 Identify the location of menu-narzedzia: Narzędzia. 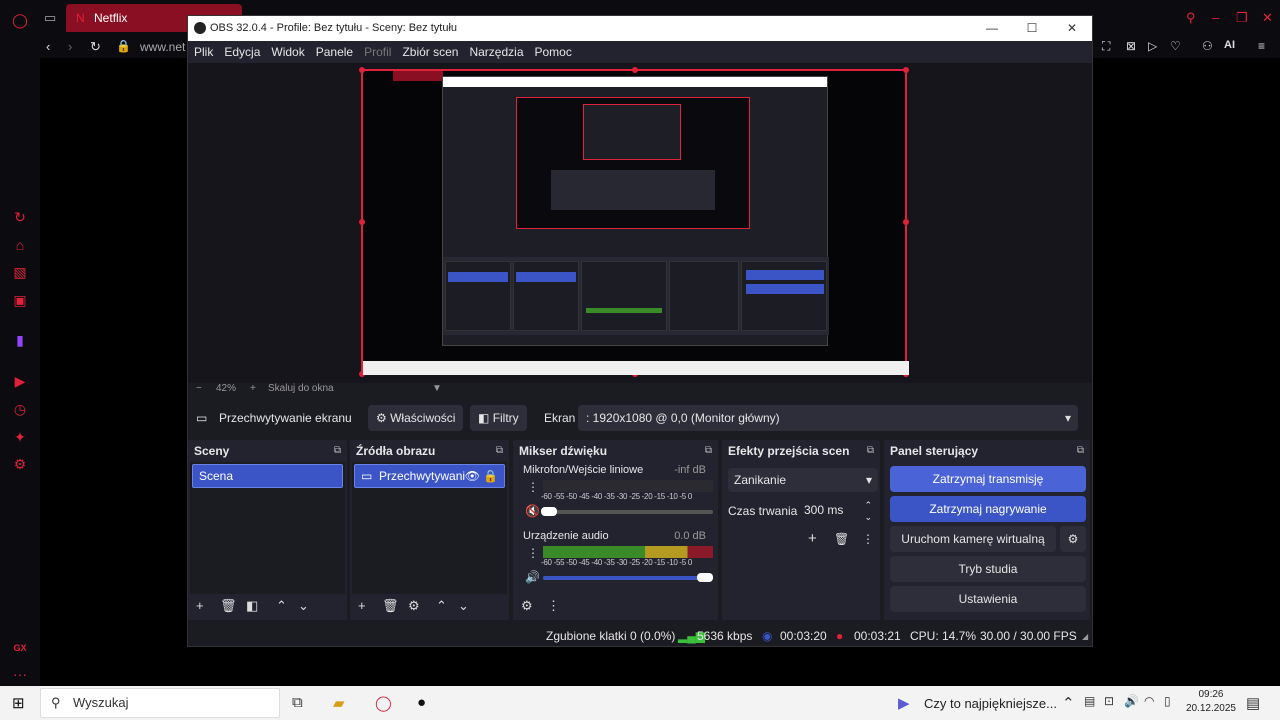
(496, 52).